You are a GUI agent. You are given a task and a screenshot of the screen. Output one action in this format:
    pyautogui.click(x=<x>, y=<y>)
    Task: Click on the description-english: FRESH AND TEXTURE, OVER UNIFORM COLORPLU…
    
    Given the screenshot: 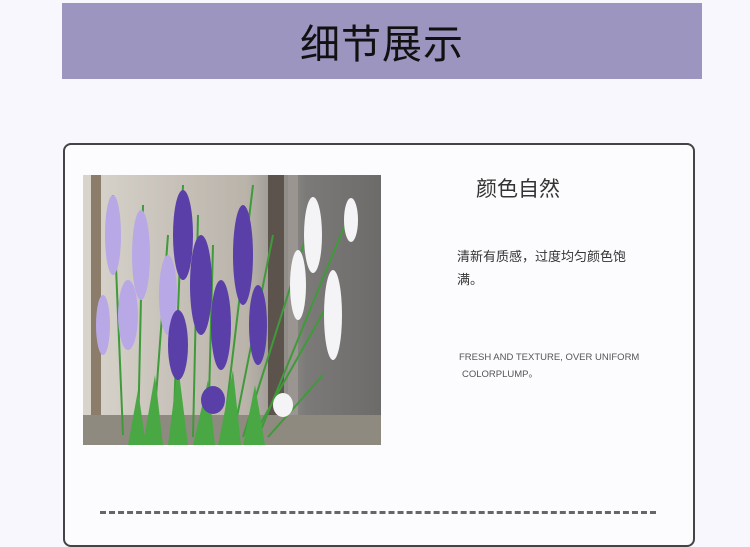 What is the action you would take?
    pyautogui.click(x=559, y=366)
    